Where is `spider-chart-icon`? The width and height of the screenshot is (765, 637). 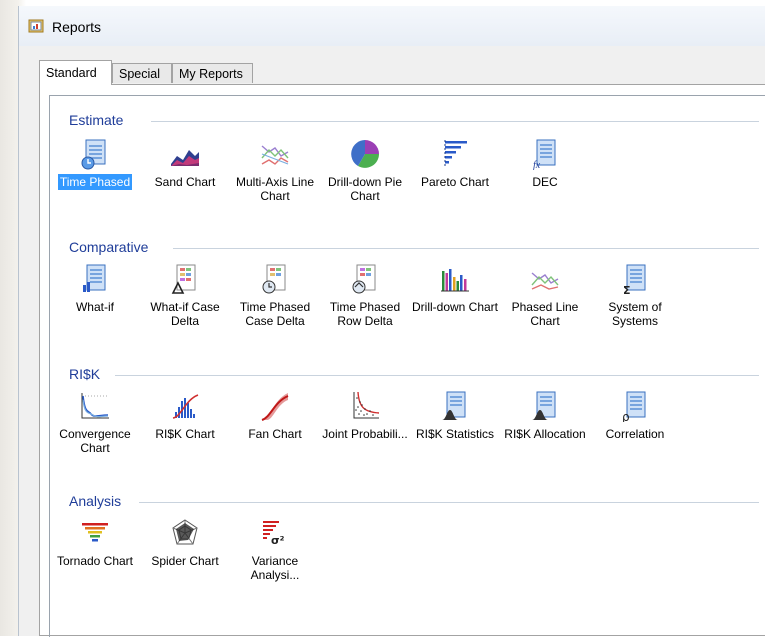
spider-chart-icon is located at coordinates (185, 532).